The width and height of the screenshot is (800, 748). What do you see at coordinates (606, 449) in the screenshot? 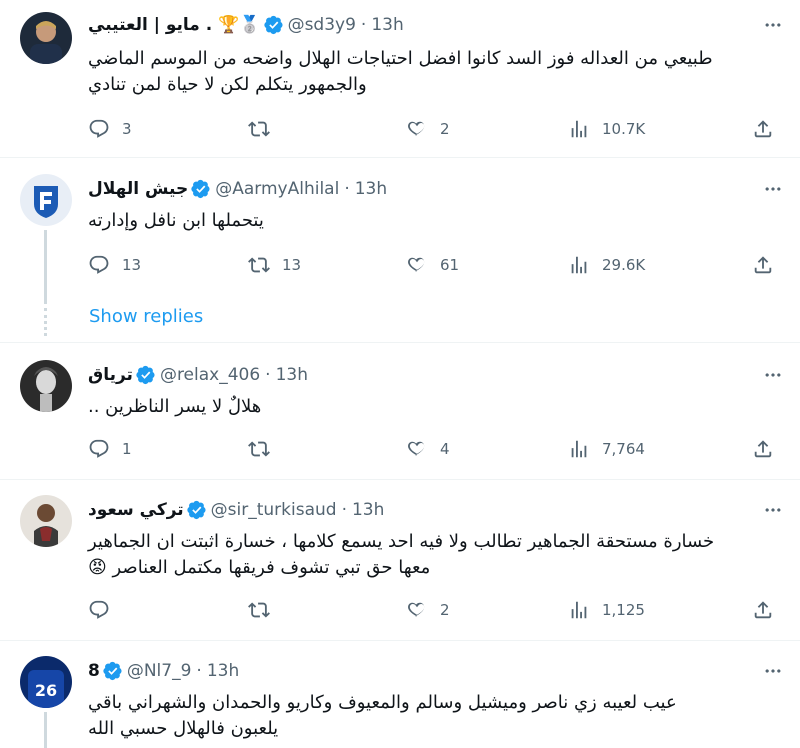
I see `views-button: 7,764` at bounding box center [606, 449].